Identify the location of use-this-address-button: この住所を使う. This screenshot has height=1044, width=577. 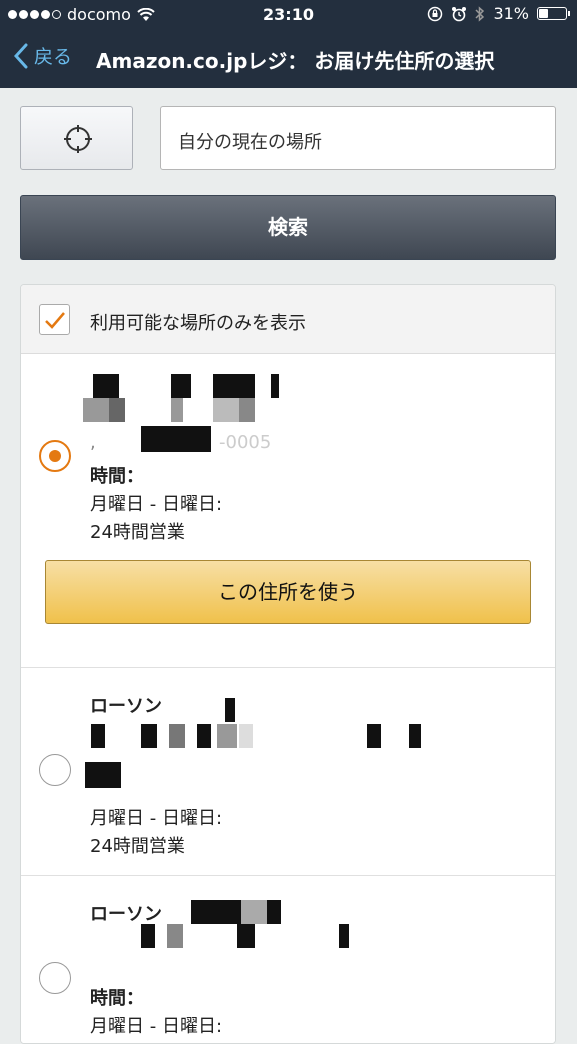
(288, 592).